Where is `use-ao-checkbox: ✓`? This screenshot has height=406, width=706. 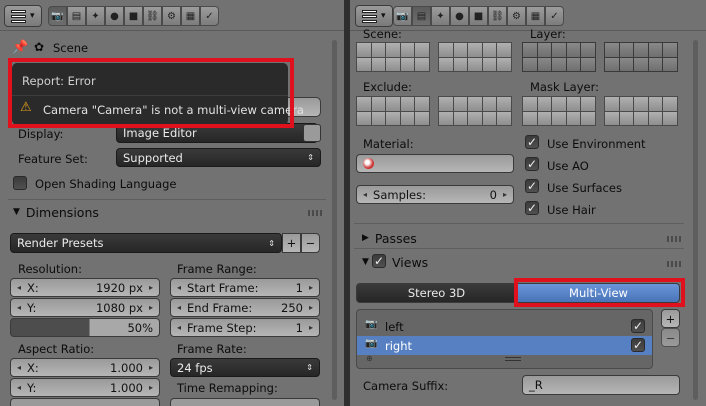
use-ao-checkbox: ✓ is located at coordinates (532, 164).